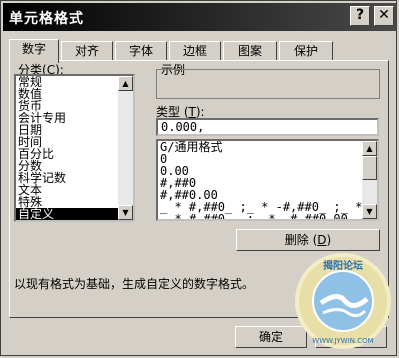 This screenshot has height=358, width=399. What do you see at coordinates (384, 16) in the screenshot?
I see `close-icon: ✕` at bounding box center [384, 16].